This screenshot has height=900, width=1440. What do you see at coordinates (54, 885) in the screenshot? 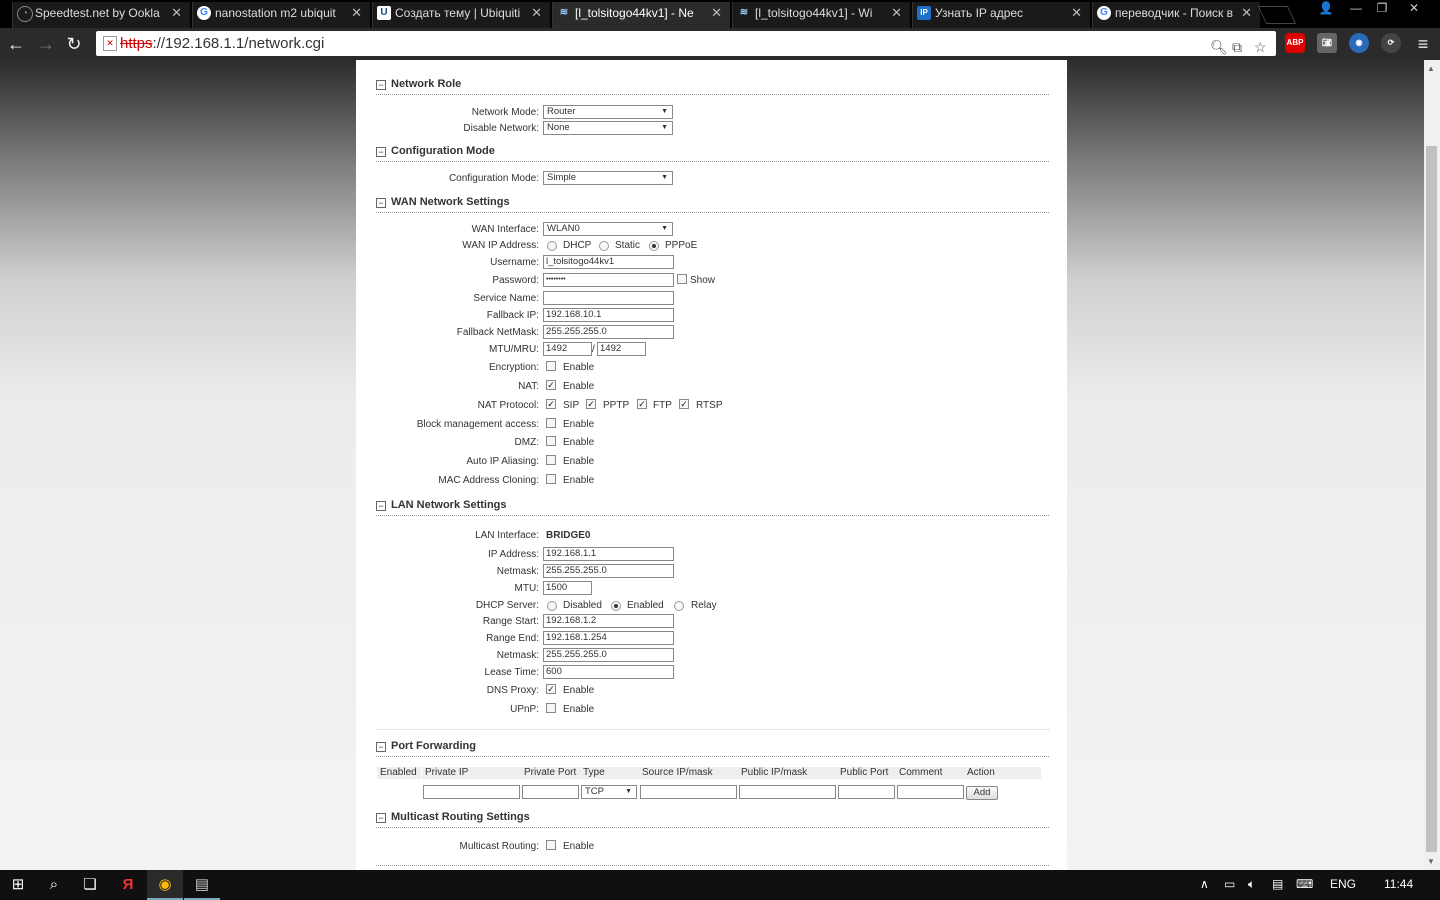
I see `search-icon: ⌕` at bounding box center [54, 885].